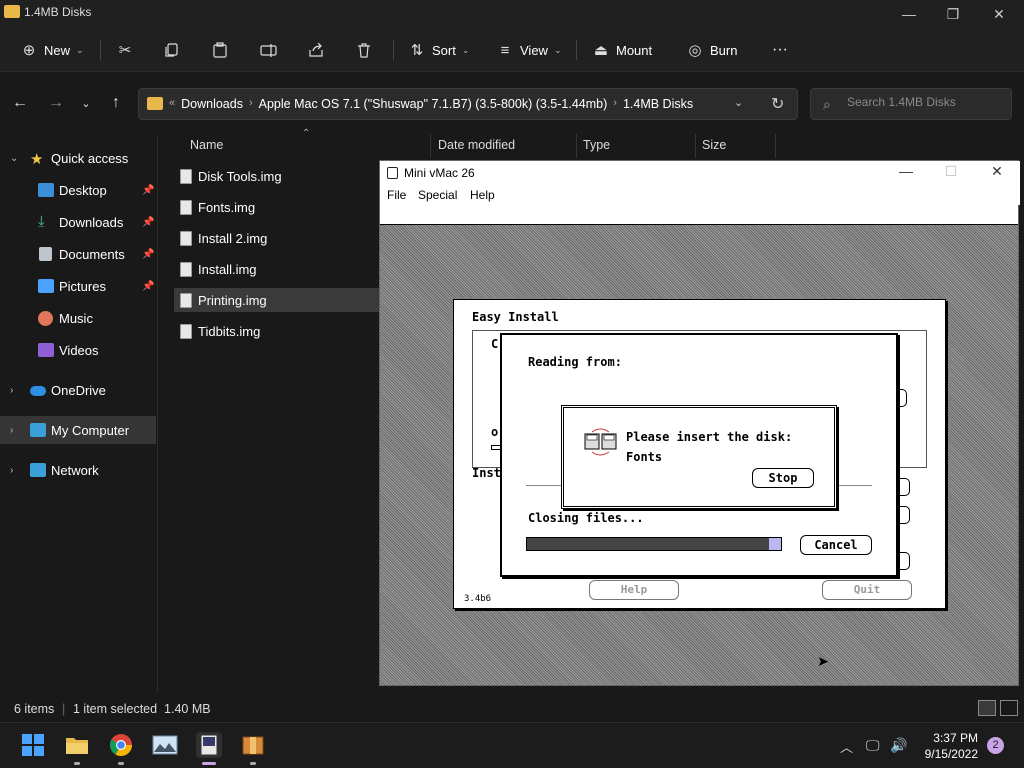 The width and height of the screenshot is (1024, 768). I want to click on sidebar-item-pictures: Pictures 📌, so click(78, 286).